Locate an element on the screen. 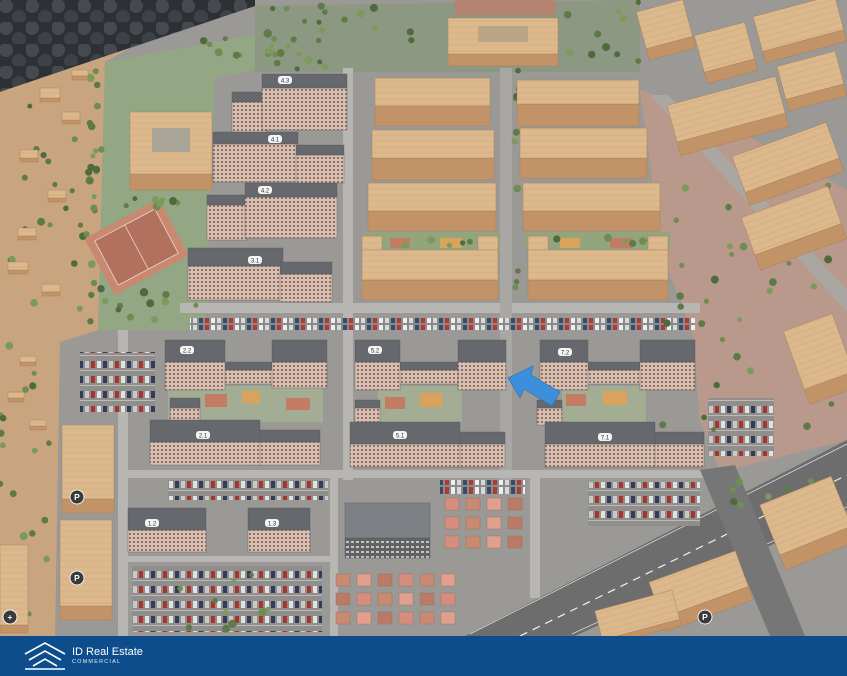 This screenshot has width=847, height=676. building-label-4-3: 4.3 is located at coordinates (285, 80).